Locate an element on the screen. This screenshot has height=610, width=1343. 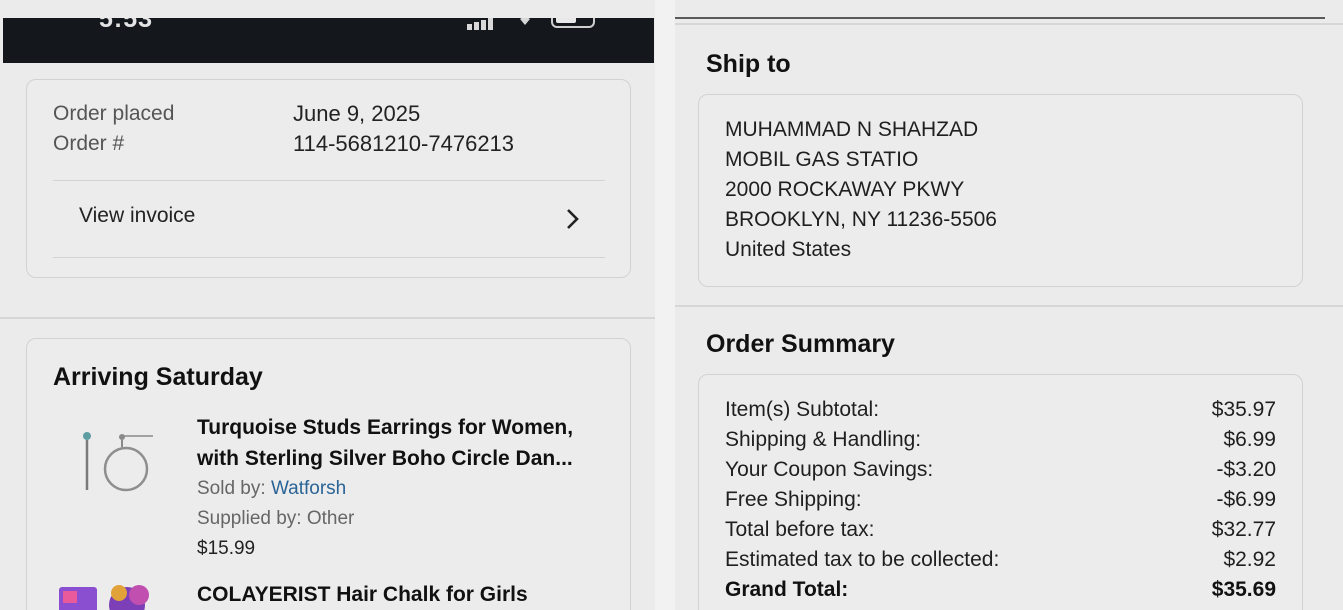
total-before-tax-value: $32.77 is located at coordinates (1243, 529).